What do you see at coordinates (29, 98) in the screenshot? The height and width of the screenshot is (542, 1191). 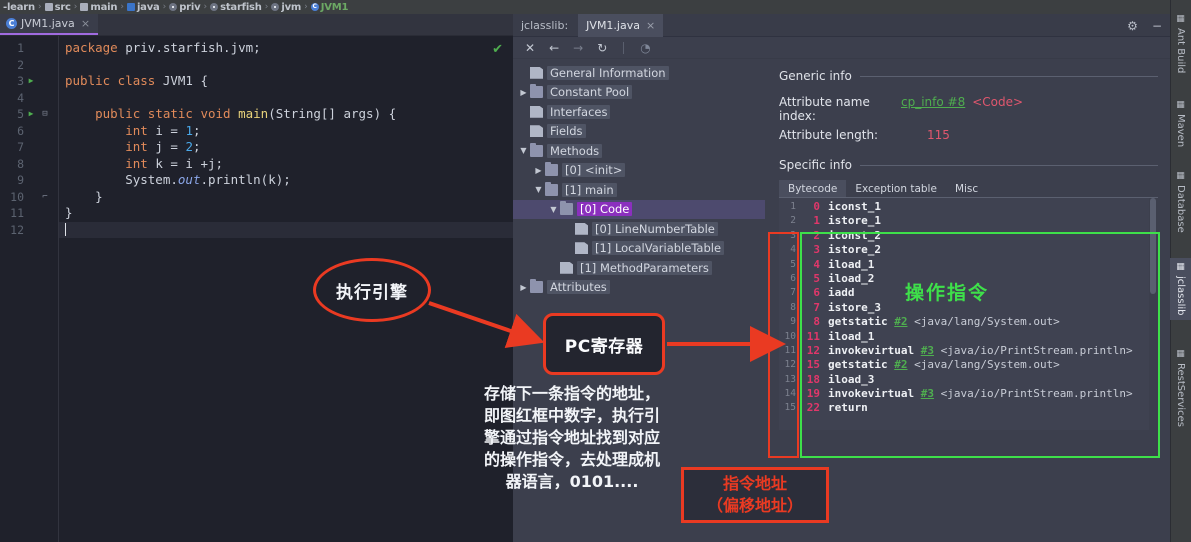 I see `gutter-line: 4` at bounding box center [29, 98].